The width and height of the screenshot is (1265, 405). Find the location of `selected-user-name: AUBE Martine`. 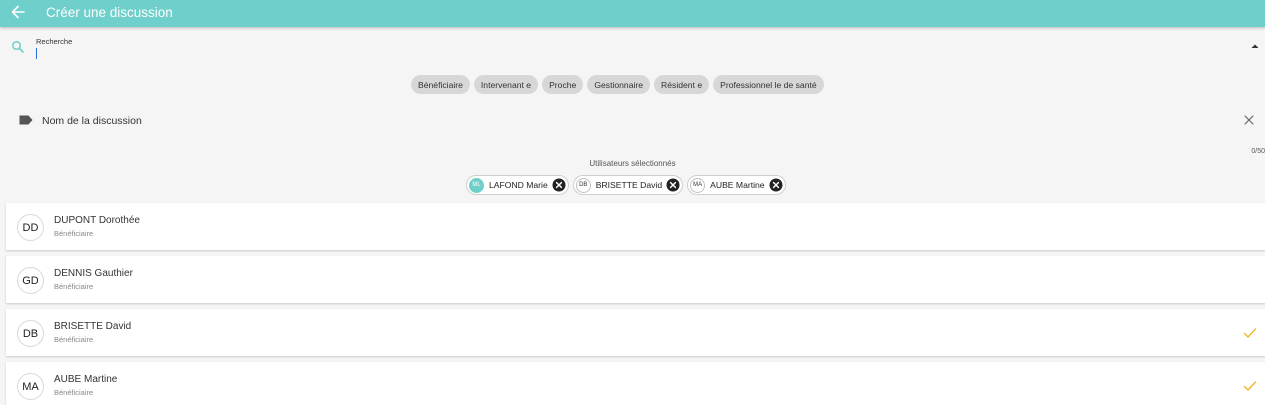

selected-user-name: AUBE Martine is located at coordinates (737, 185).